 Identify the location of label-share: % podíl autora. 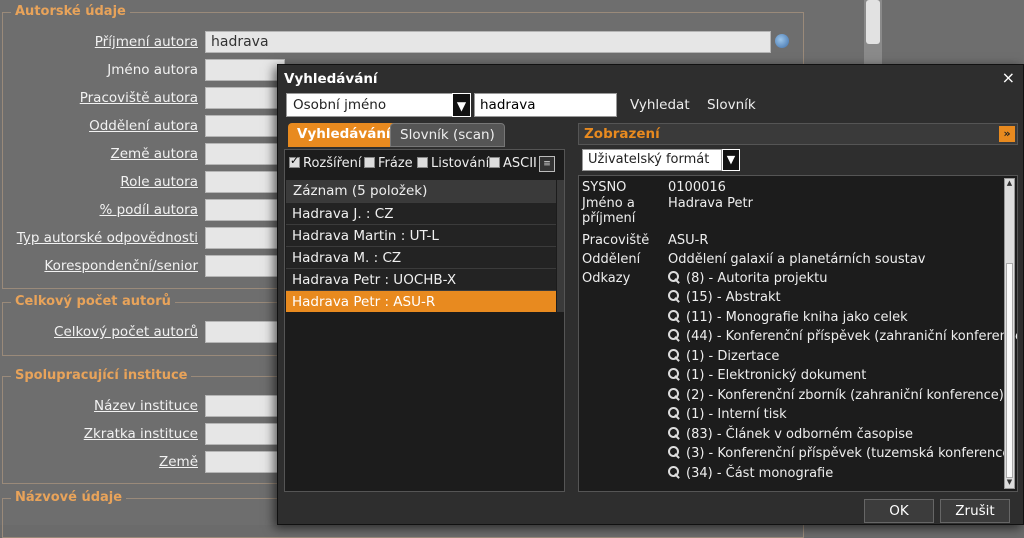
(148, 210).